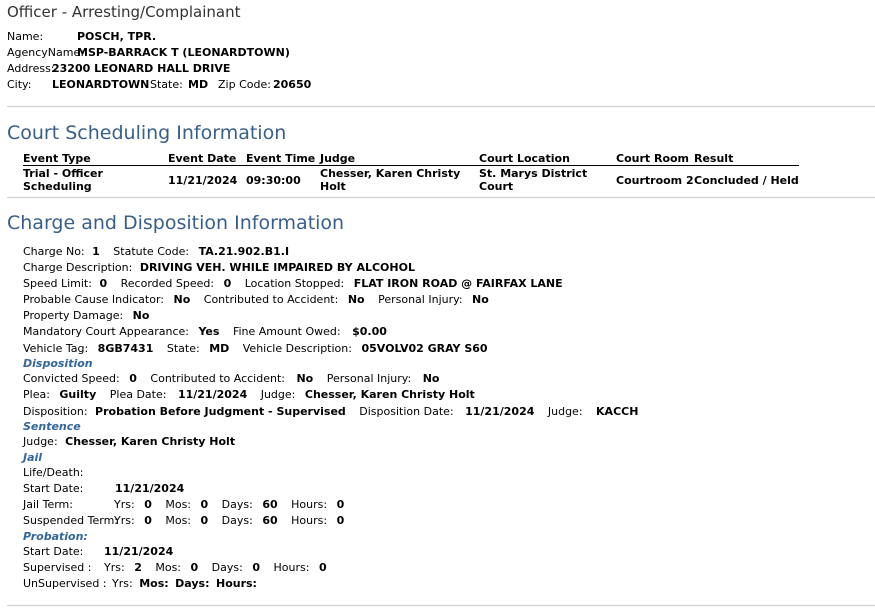 Image resolution: width=875 pixels, height=608 pixels. I want to click on susp-yrs: 0, so click(148, 520).